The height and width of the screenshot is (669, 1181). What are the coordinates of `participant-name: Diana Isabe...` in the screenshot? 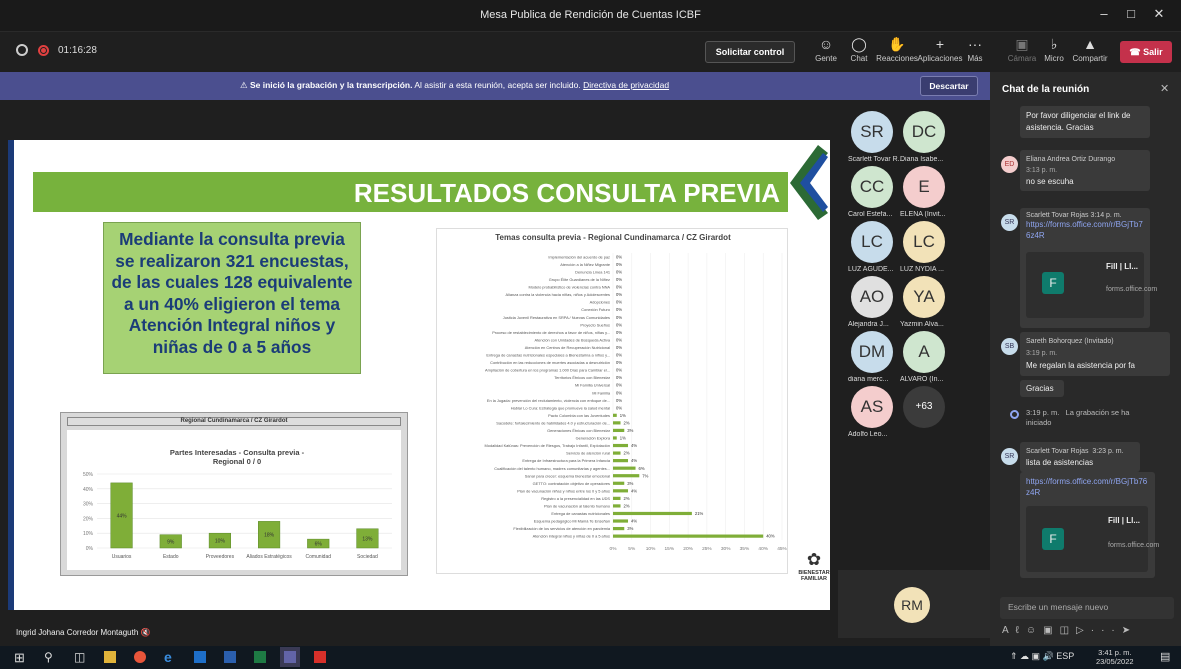 It's located at (922, 159).